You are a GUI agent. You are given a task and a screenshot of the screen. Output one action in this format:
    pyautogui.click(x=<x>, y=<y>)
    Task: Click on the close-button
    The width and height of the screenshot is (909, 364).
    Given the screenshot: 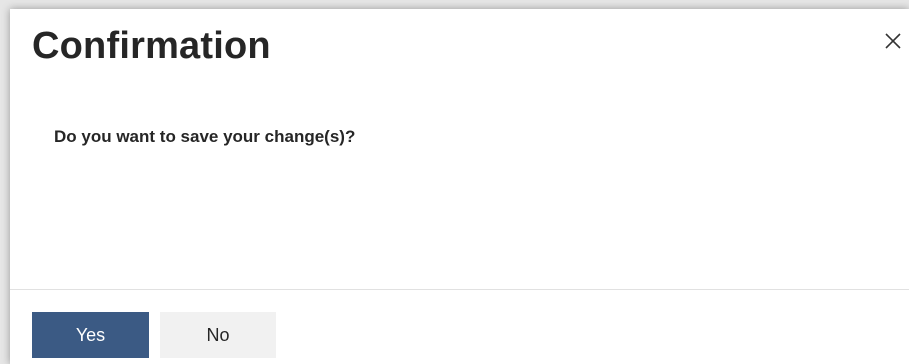 What is the action you would take?
    pyautogui.click(x=893, y=41)
    